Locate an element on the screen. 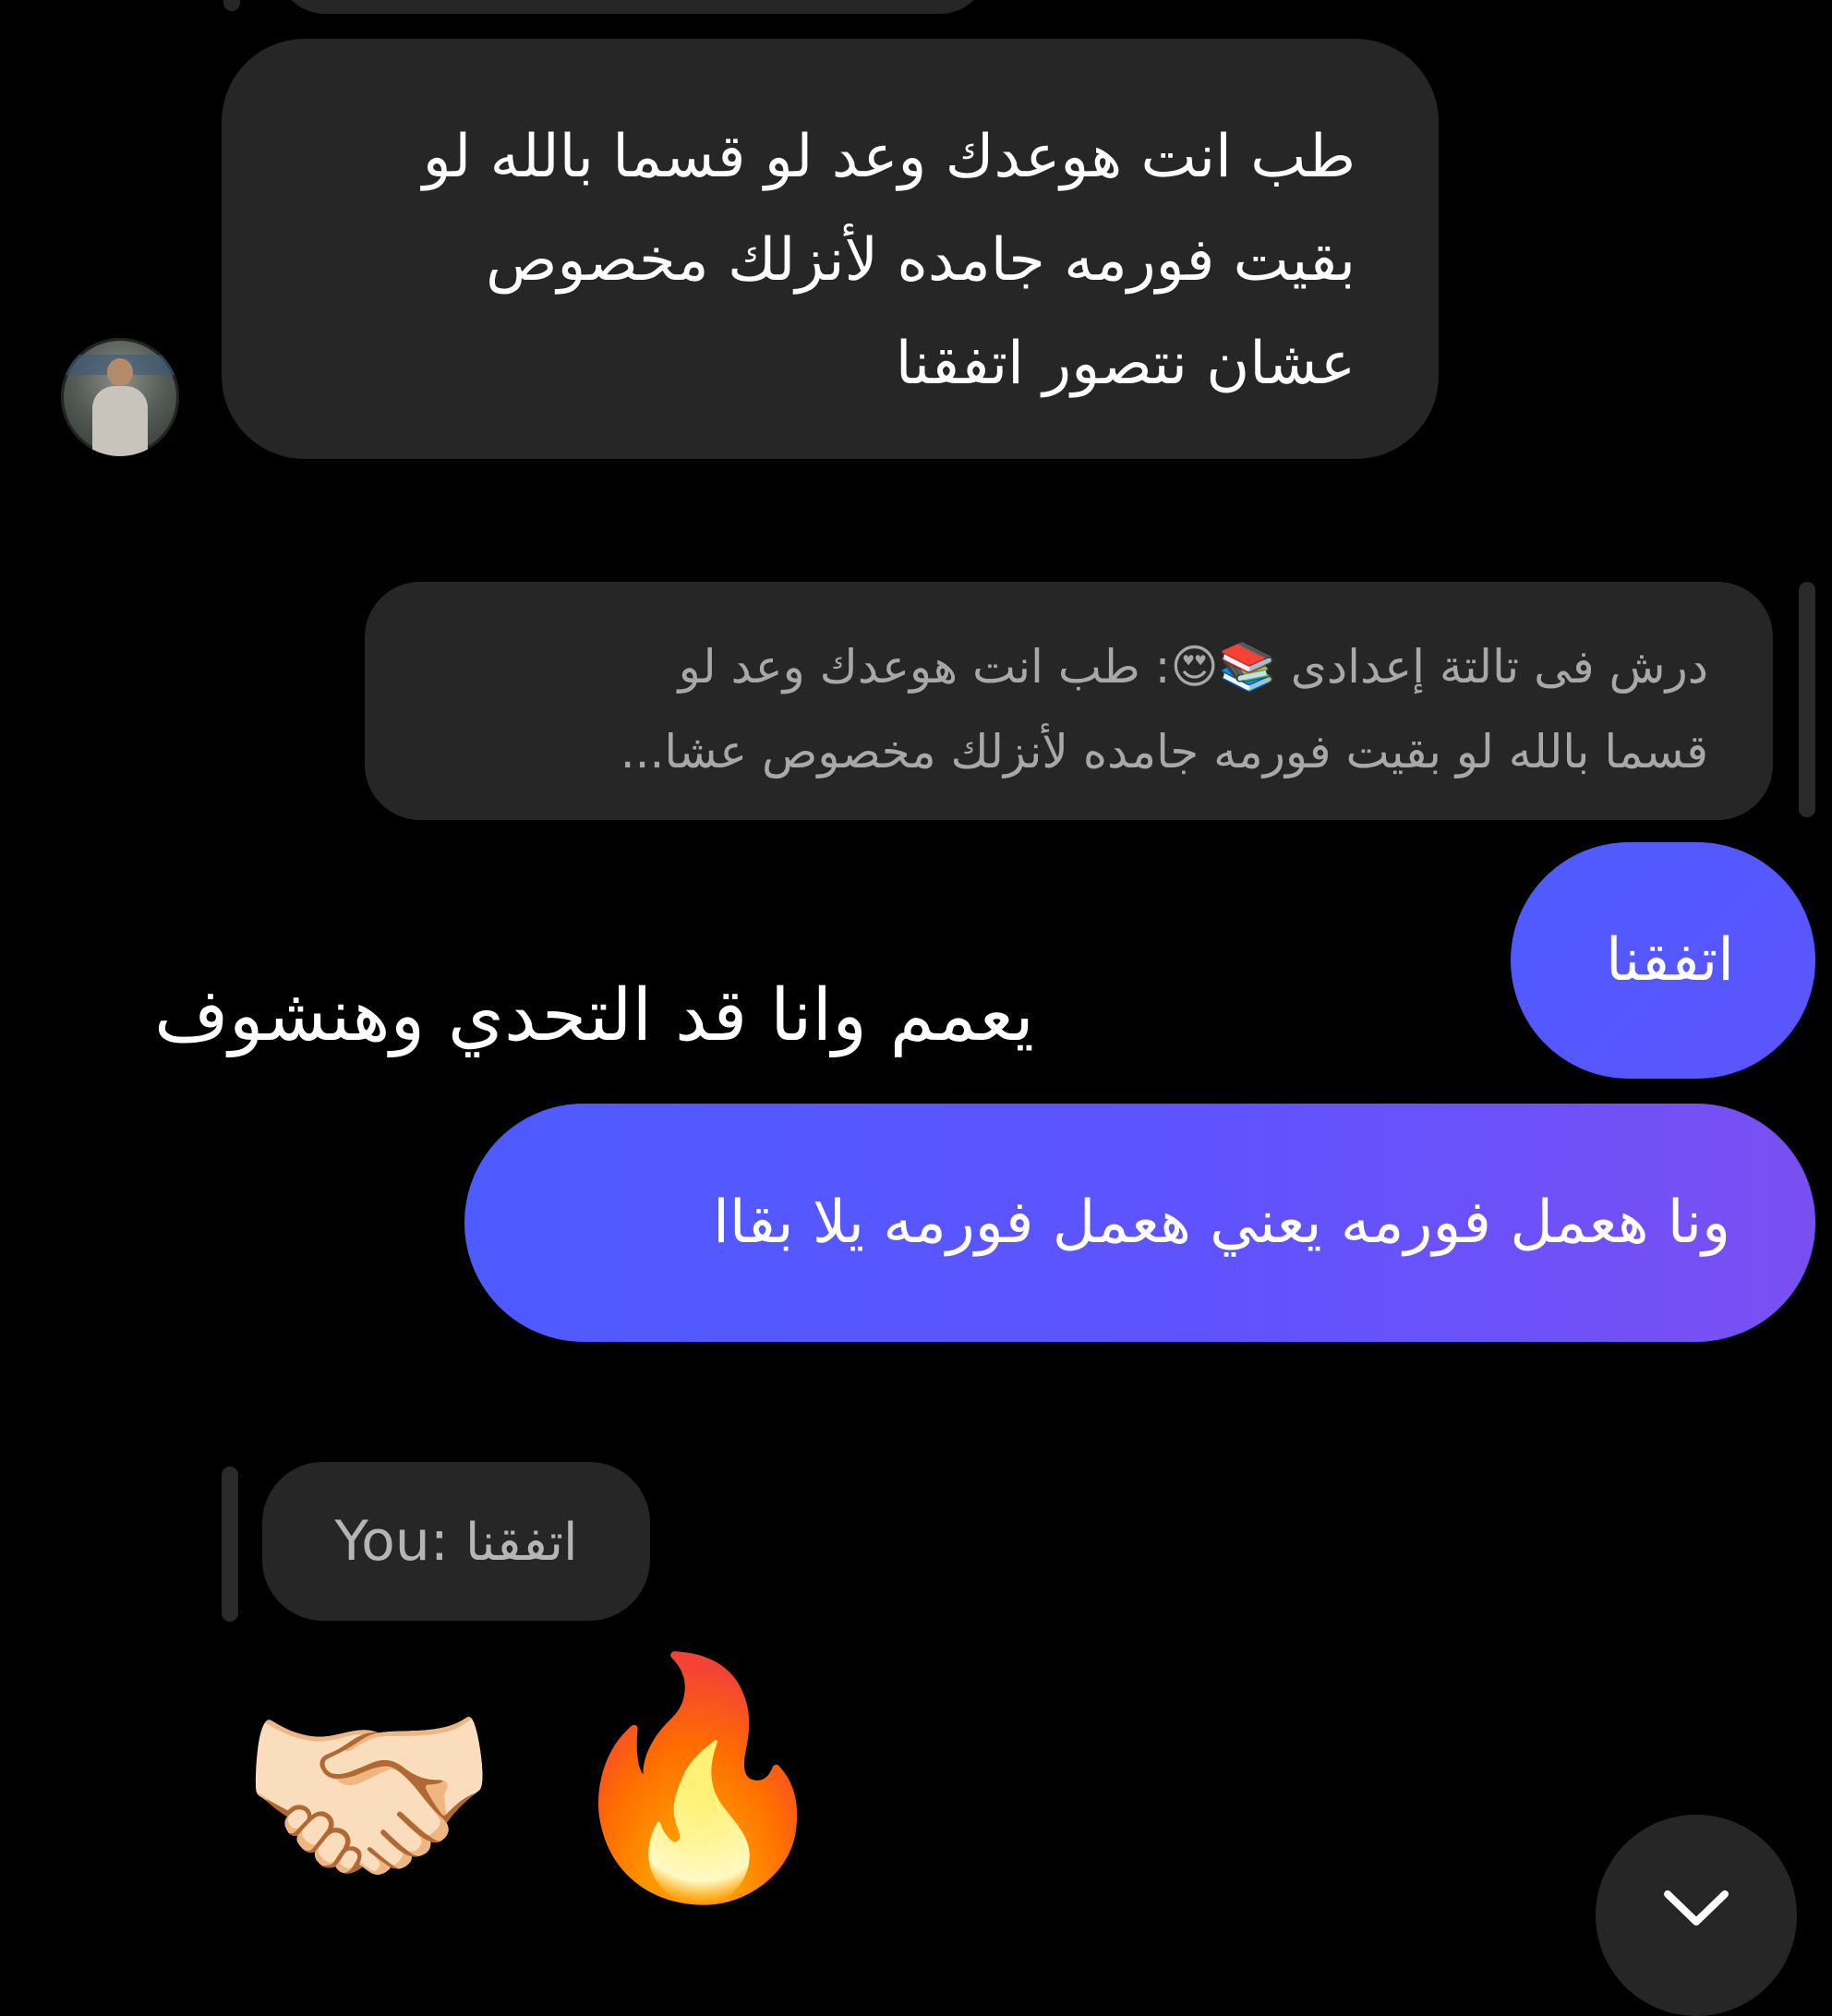 The image size is (1832, 2016). outgoing-message-text: ونا هعمل فورمه يعني هعمل فورمه يلا بقاا is located at coordinates (1221, 1223).